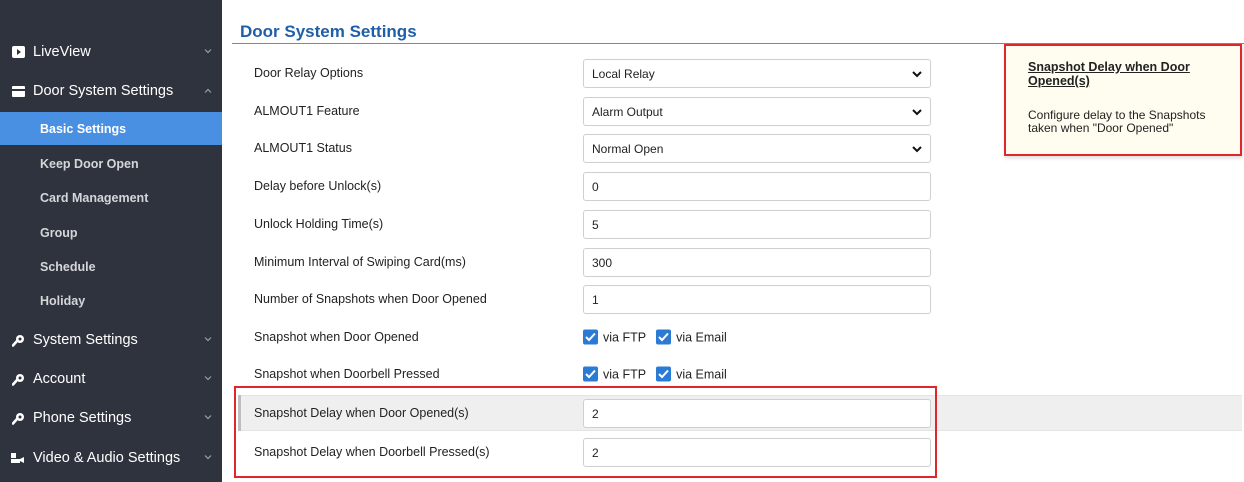 This screenshot has width=1244, height=482. I want to click on minimum-interval-input: 300, so click(757, 262).